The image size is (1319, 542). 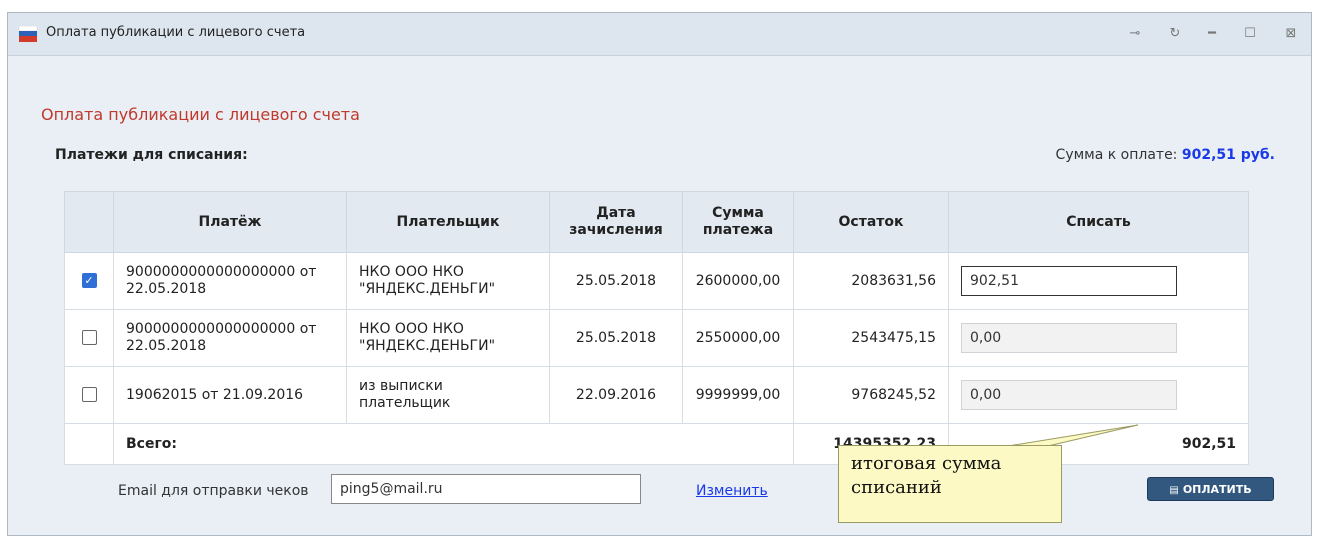 What do you see at coordinates (486, 489) in the screenshot?
I see `email-input` at bounding box center [486, 489].